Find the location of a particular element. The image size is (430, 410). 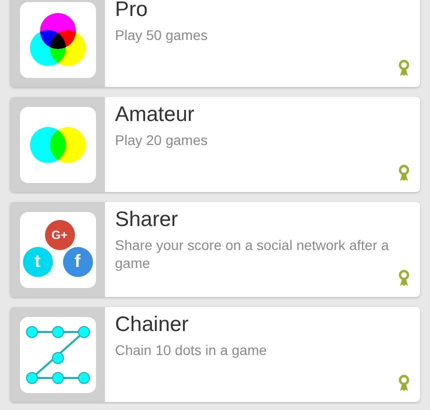

facebook-icon: f is located at coordinates (77, 261).